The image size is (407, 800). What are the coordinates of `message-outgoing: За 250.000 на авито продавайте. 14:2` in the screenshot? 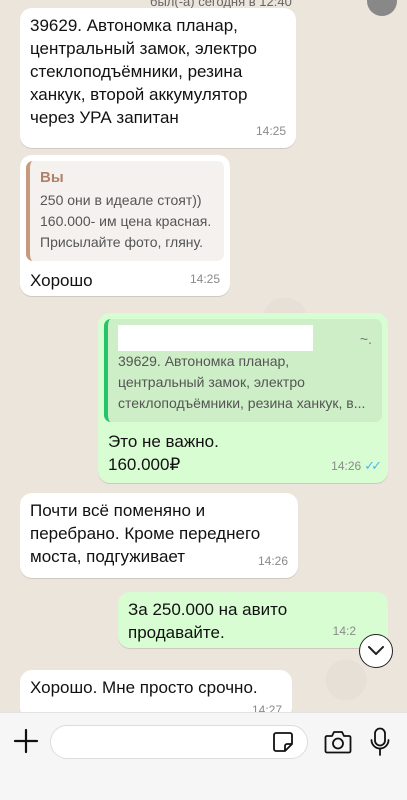 It's located at (253, 620).